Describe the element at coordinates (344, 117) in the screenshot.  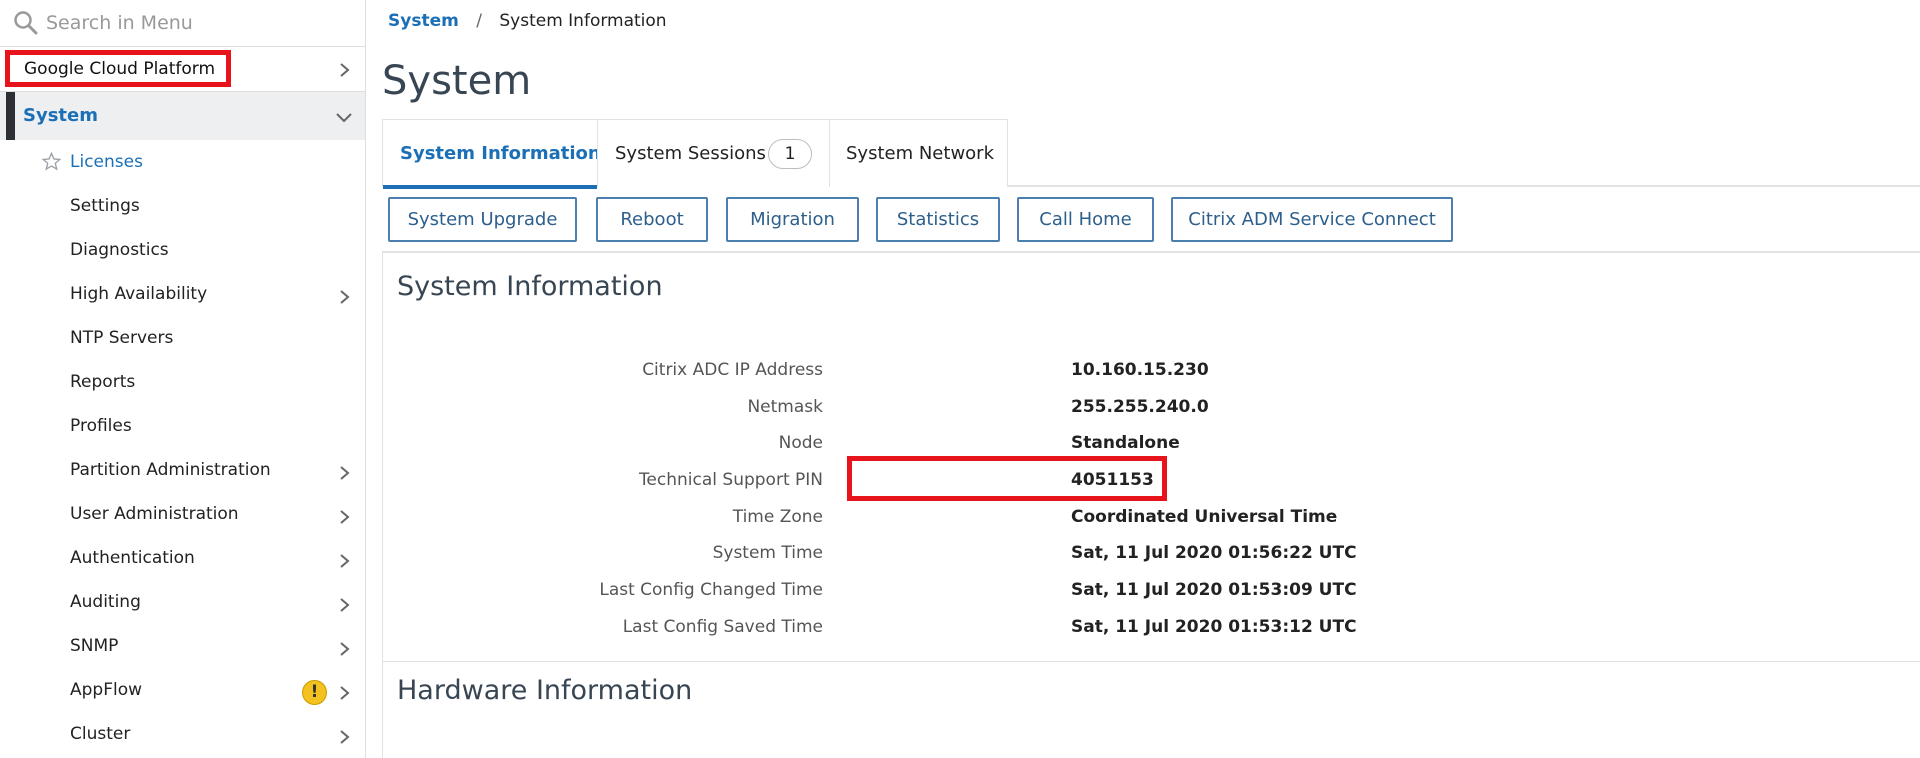
I see `chevron-down-icon` at that location.